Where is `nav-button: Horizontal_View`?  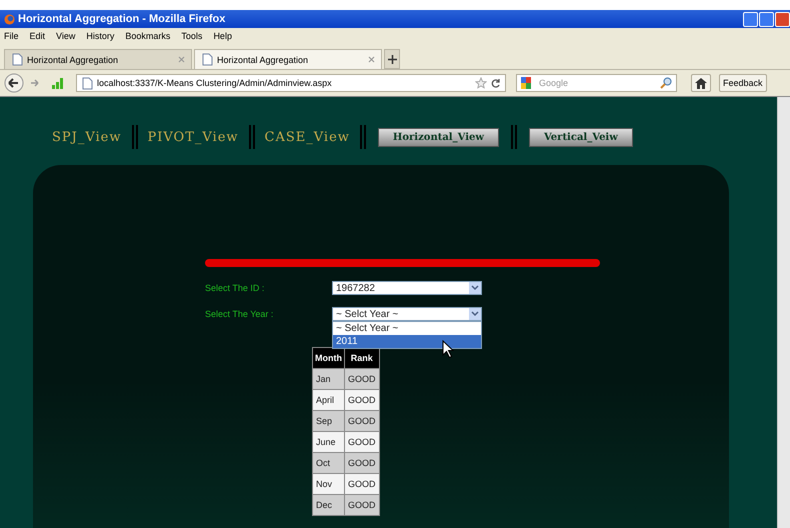 nav-button: Horizontal_View is located at coordinates (438, 137).